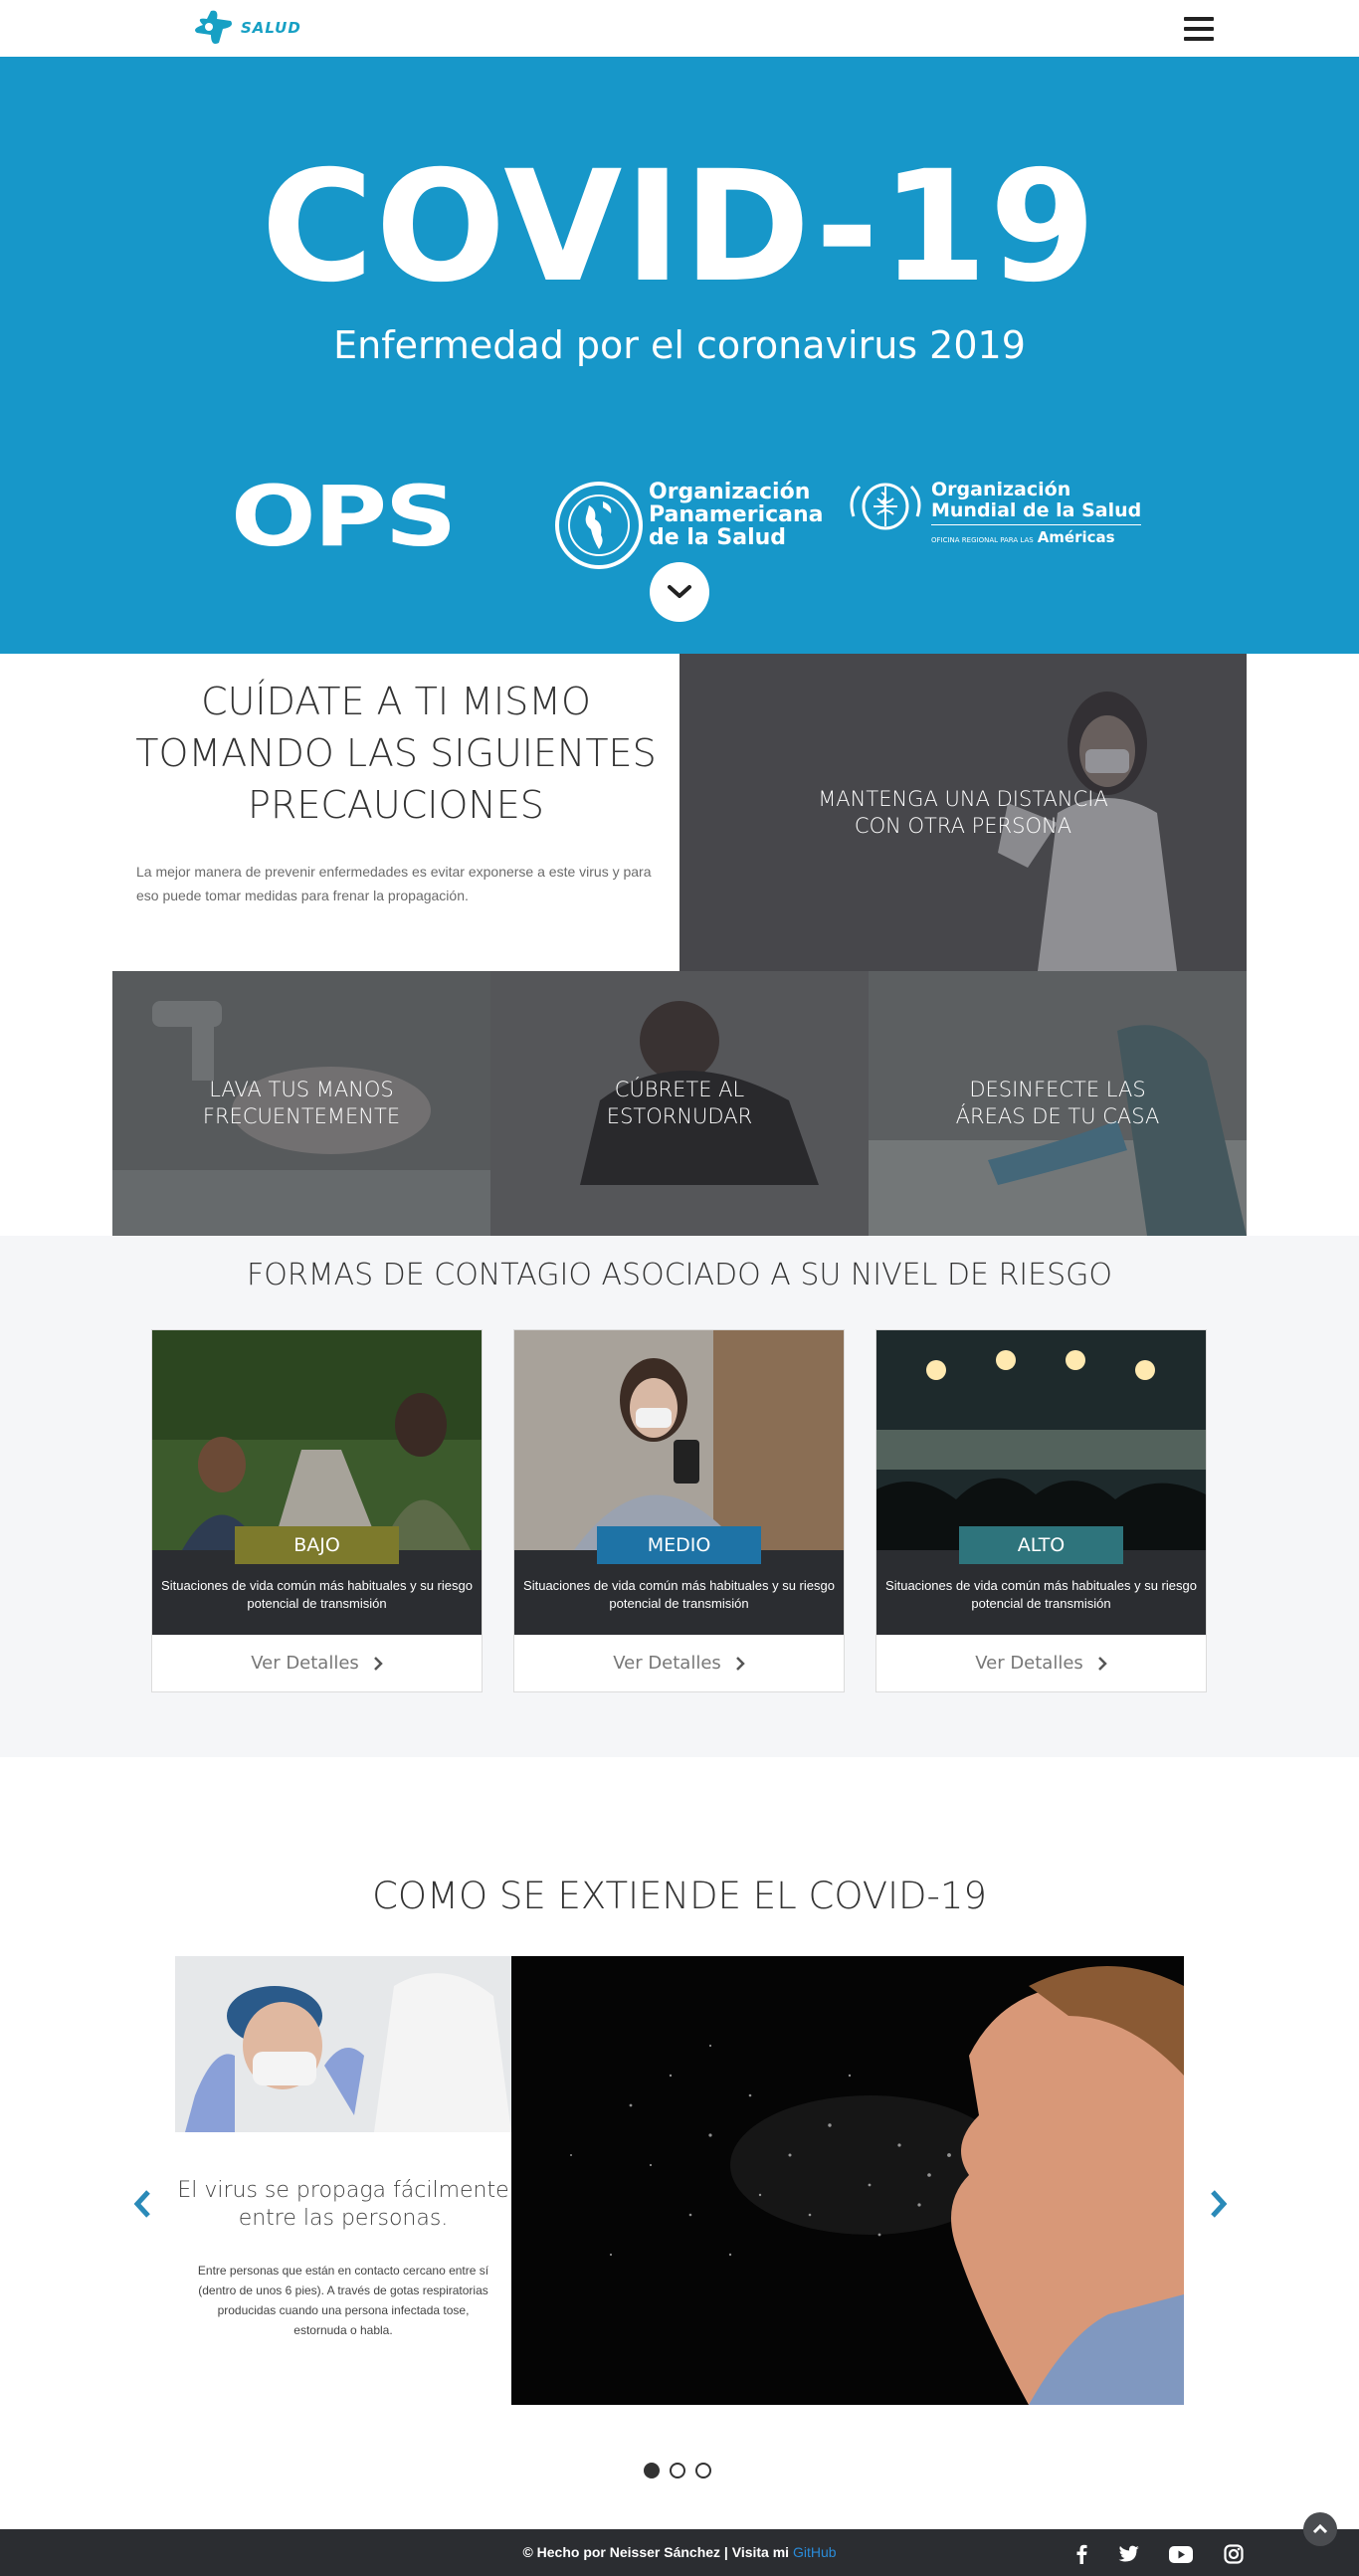 The height and width of the screenshot is (2576, 1359). I want to click on who-regional: OFICINA REGIONAL PARA LAS Américas, so click(1036, 537).